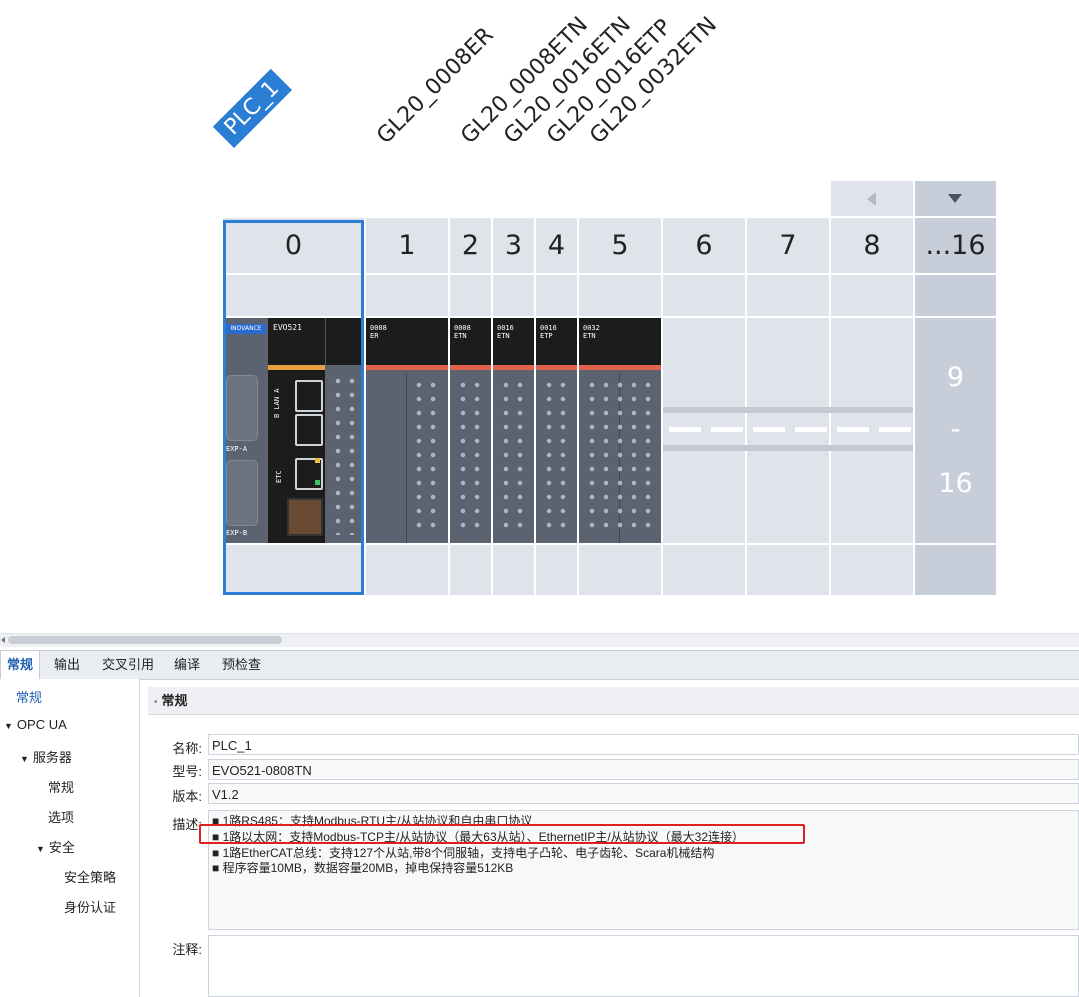 Image resolution: width=1079 pixels, height=997 pixels. Describe the element at coordinates (187, 748) in the screenshot. I see `name-label: 名称:` at that location.